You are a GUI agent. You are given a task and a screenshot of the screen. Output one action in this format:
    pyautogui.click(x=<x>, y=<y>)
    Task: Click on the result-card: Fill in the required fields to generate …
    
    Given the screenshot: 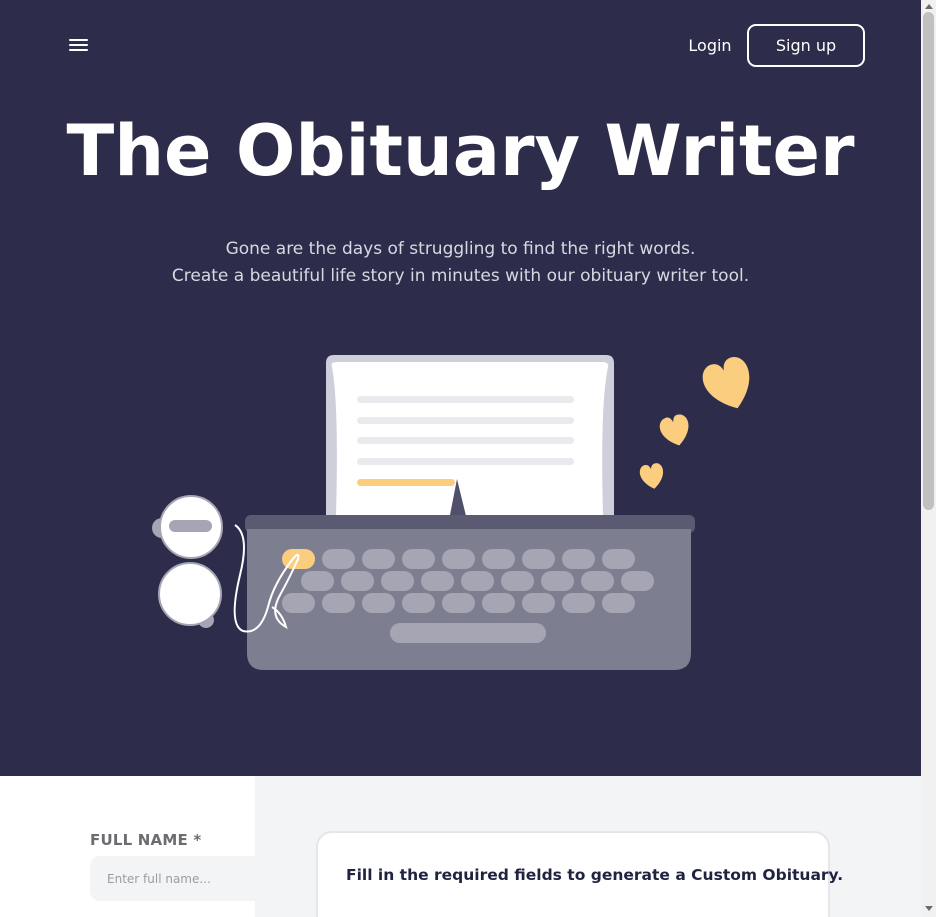 What is the action you would take?
    pyautogui.click(x=580, y=874)
    